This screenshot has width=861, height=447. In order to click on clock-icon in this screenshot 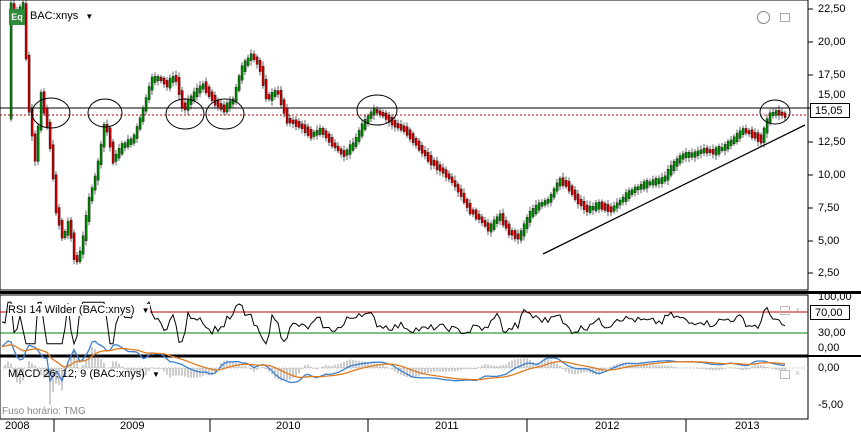, I will do `click(763, 17)`.